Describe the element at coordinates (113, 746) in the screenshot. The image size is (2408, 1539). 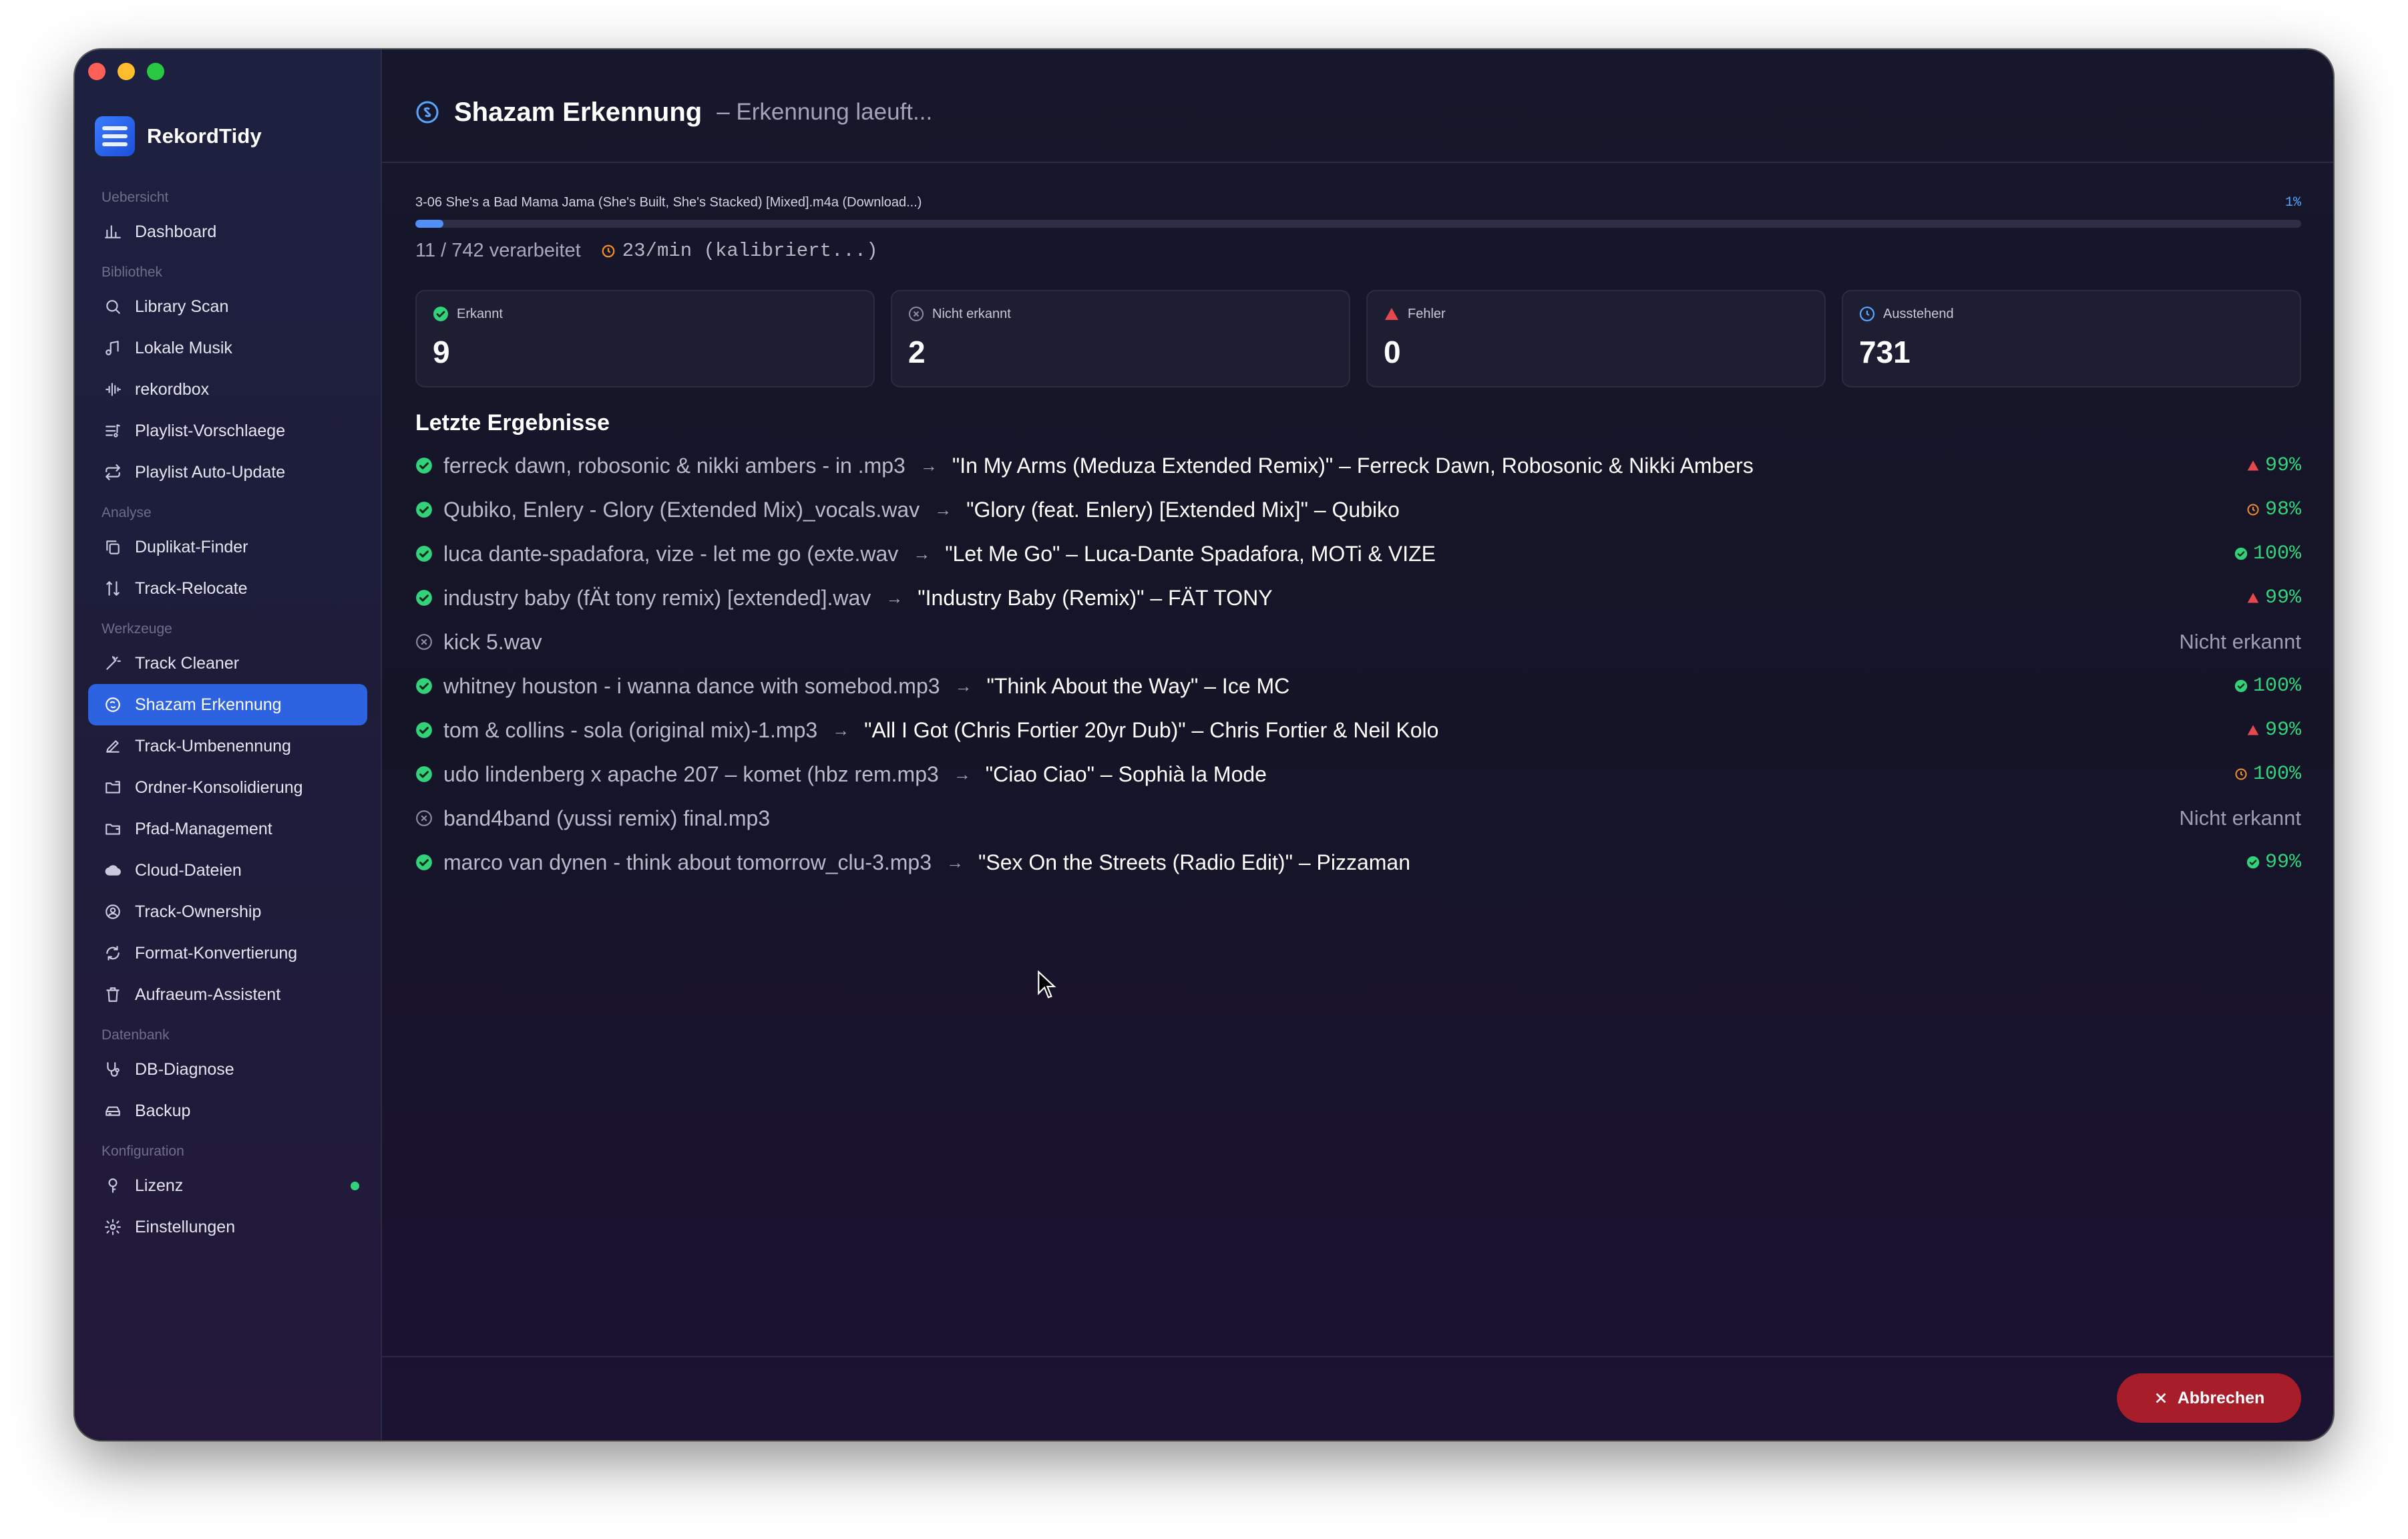
I see `pencil-icon` at that location.